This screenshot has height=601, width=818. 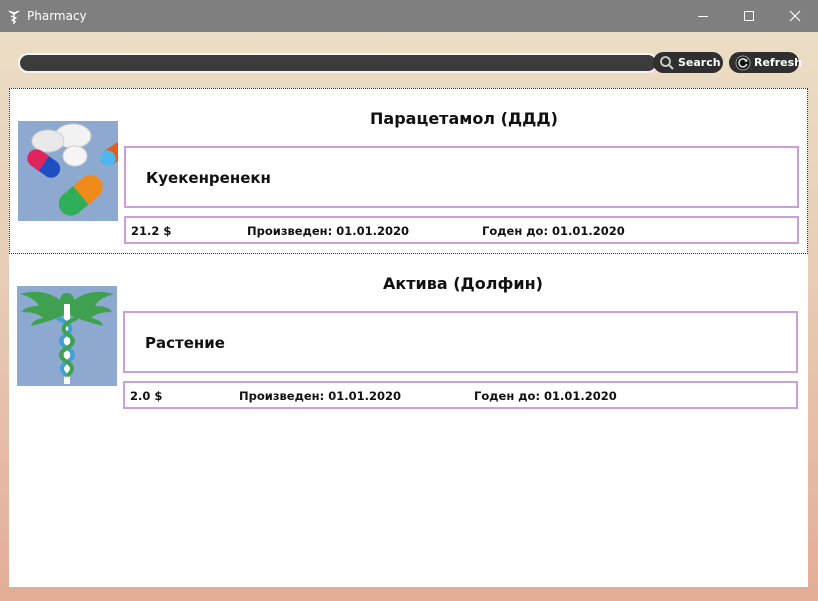 What do you see at coordinates (667, 62) in the screenshot?
I see `magnifier-icon` at bounding box center [667, 62].